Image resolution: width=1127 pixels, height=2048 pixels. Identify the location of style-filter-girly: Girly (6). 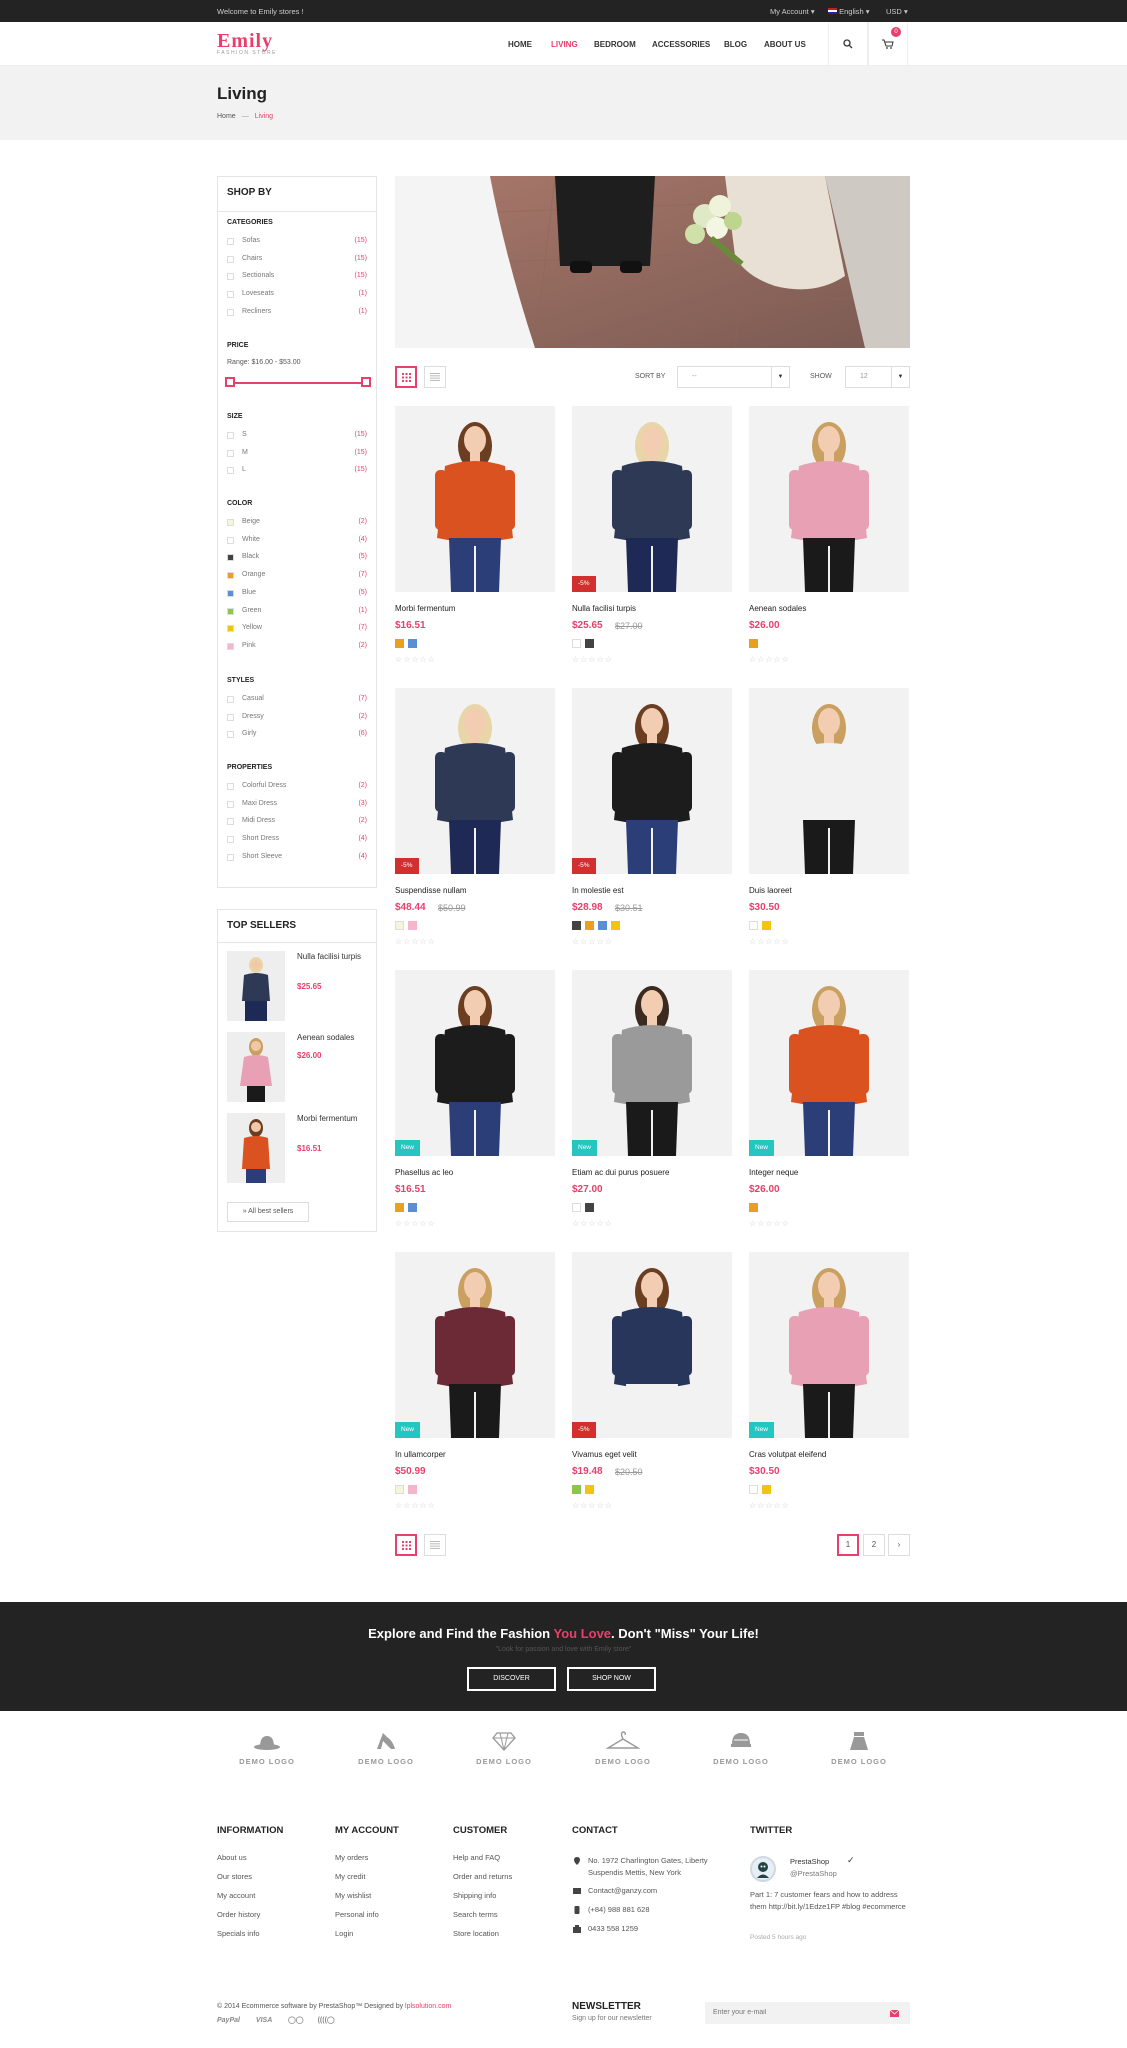
(297, 735).